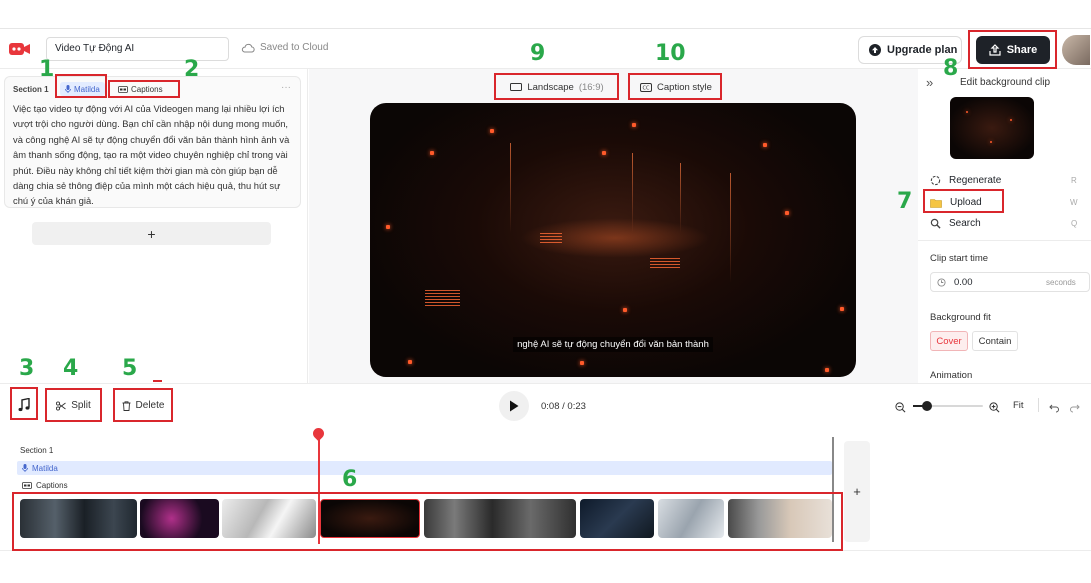  What do you see at coordinates (948, 406) in the screenshot?
I see `zoom-slider` at bounding box center [948, 406].